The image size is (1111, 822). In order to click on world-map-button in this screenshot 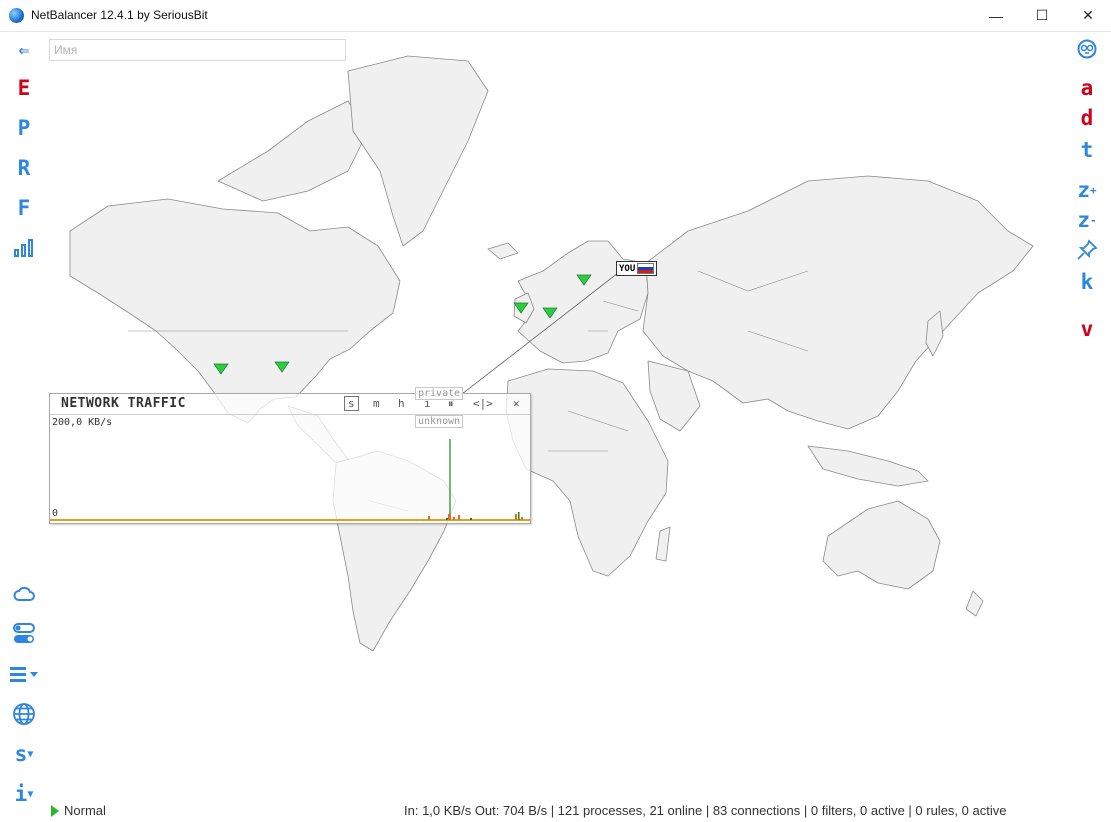, I will do `click(24, 714)`.